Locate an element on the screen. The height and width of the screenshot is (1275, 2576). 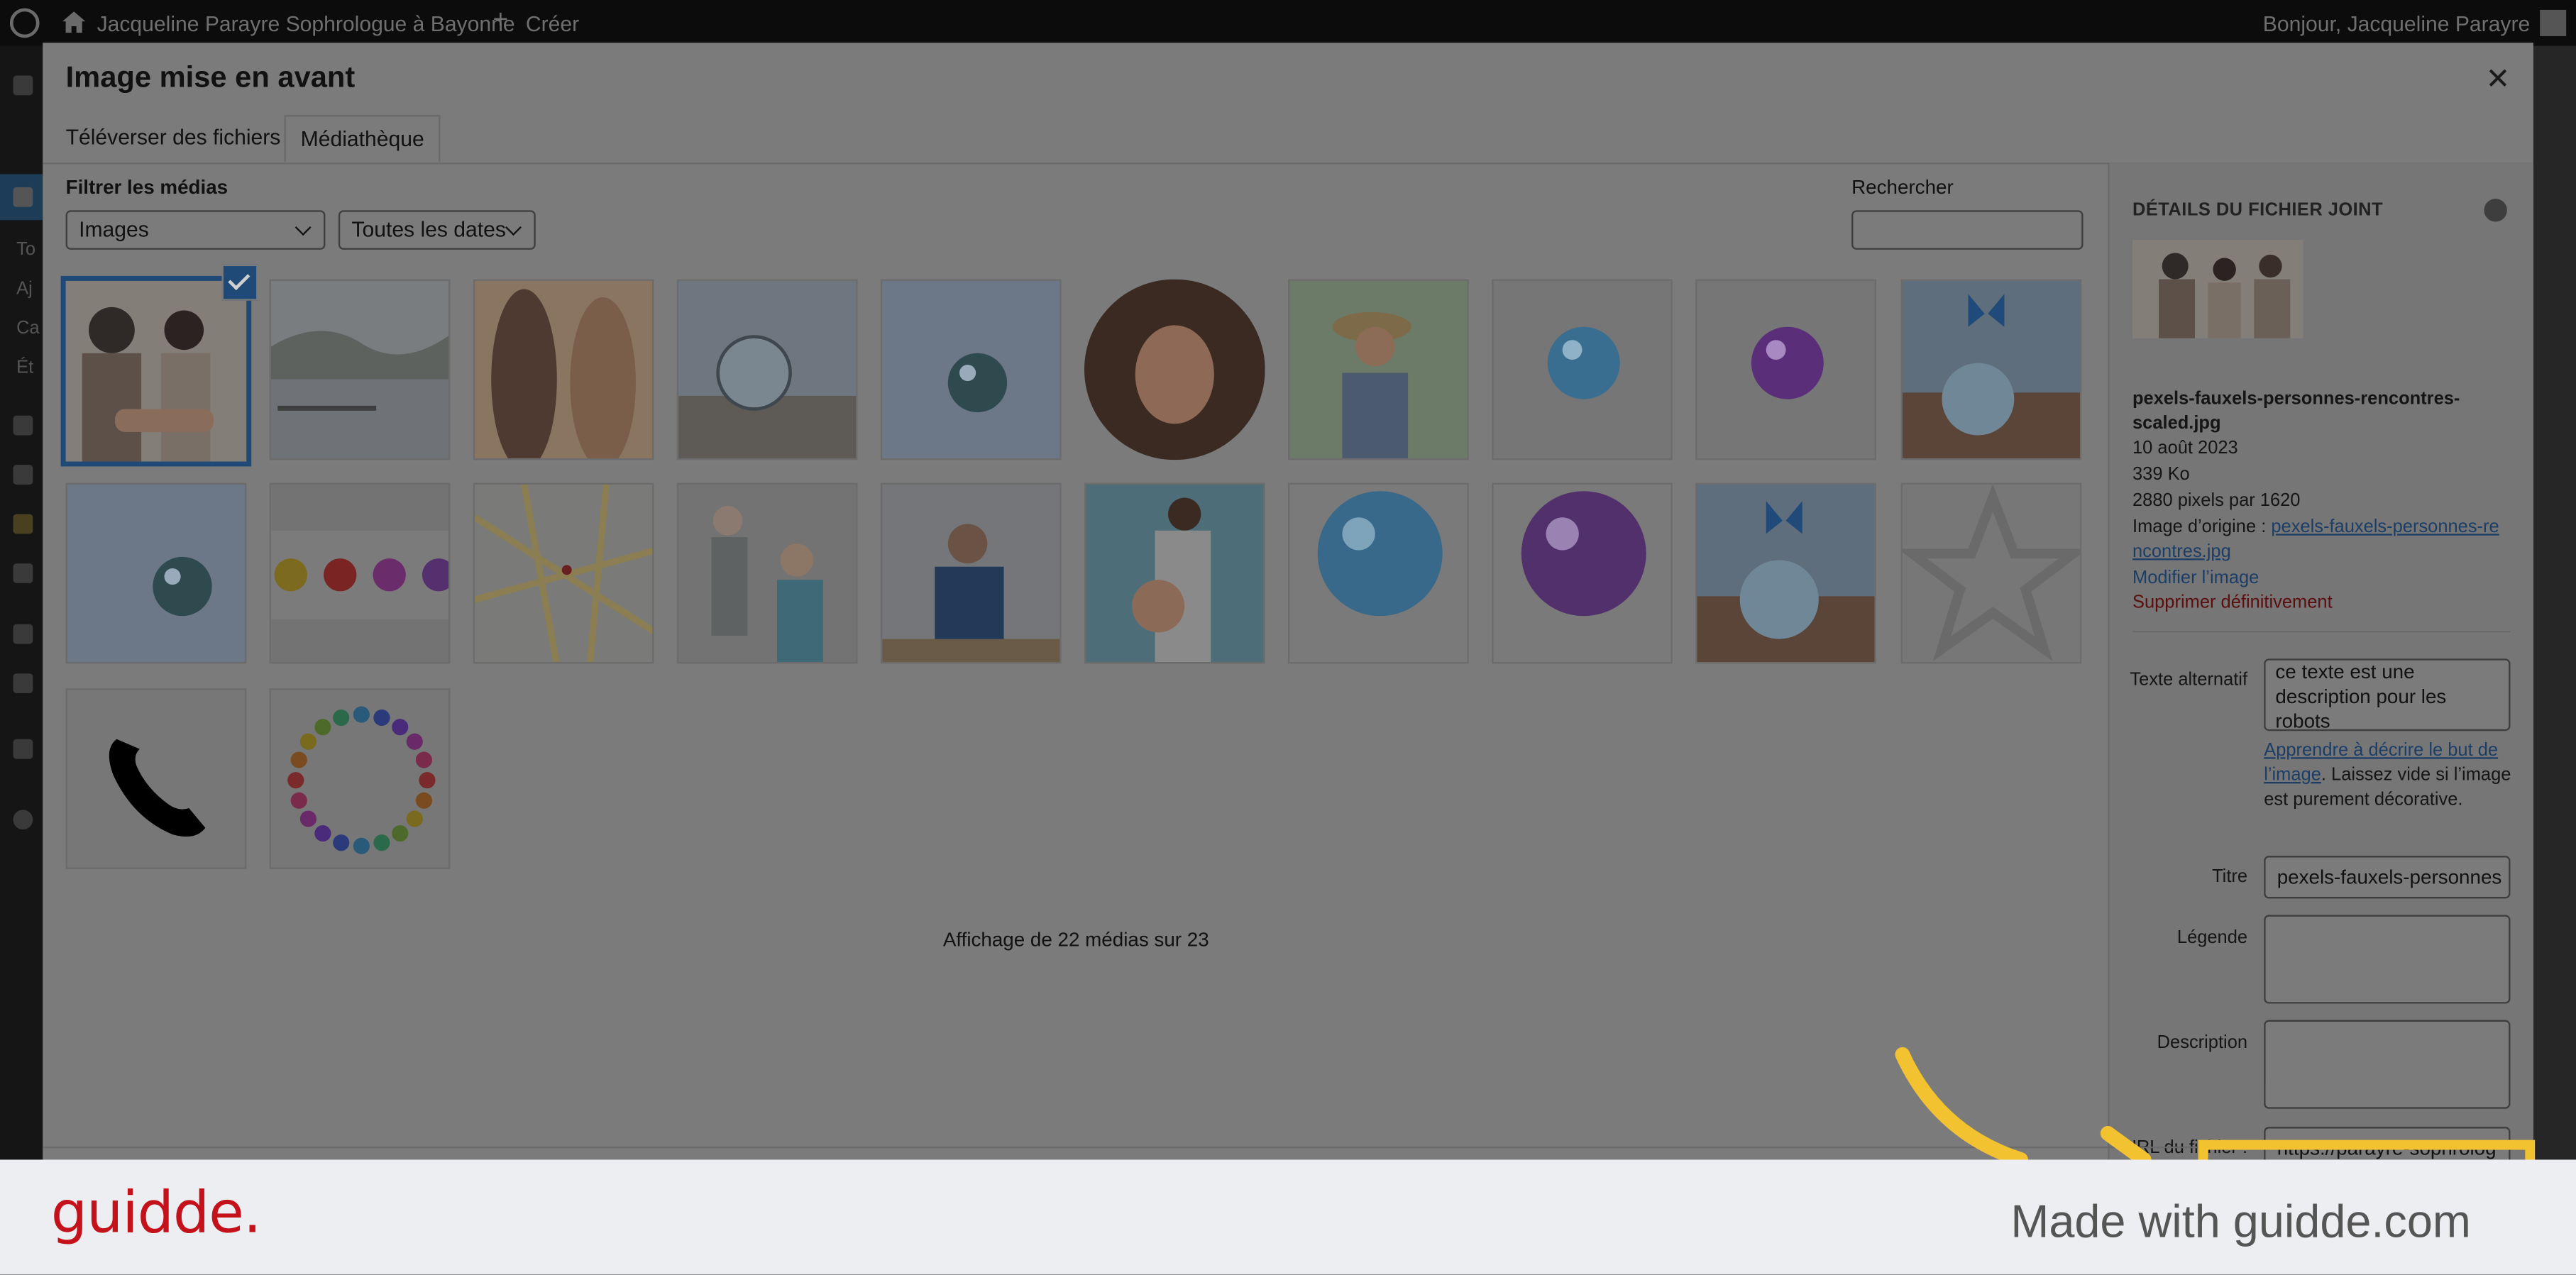
modal-tabs: Téléverser des fichiers Médiathèque is located at coordinates (1288, 140).